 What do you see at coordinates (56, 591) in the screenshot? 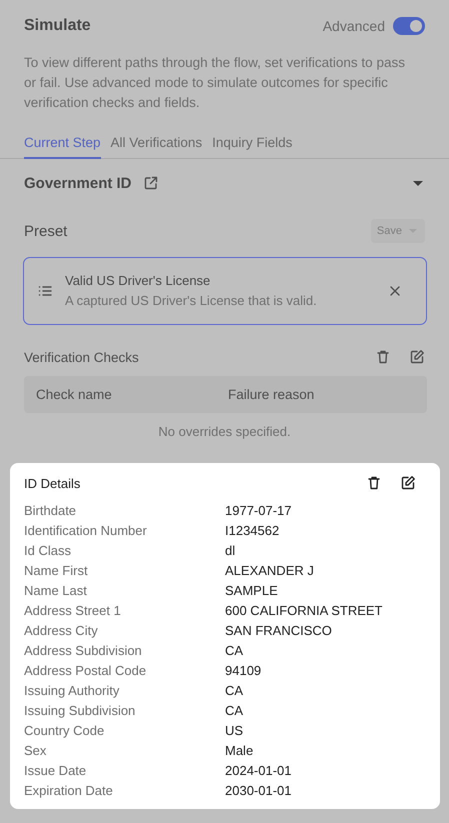
I see `field-label: Name Last` at bounding box center [56, 591].